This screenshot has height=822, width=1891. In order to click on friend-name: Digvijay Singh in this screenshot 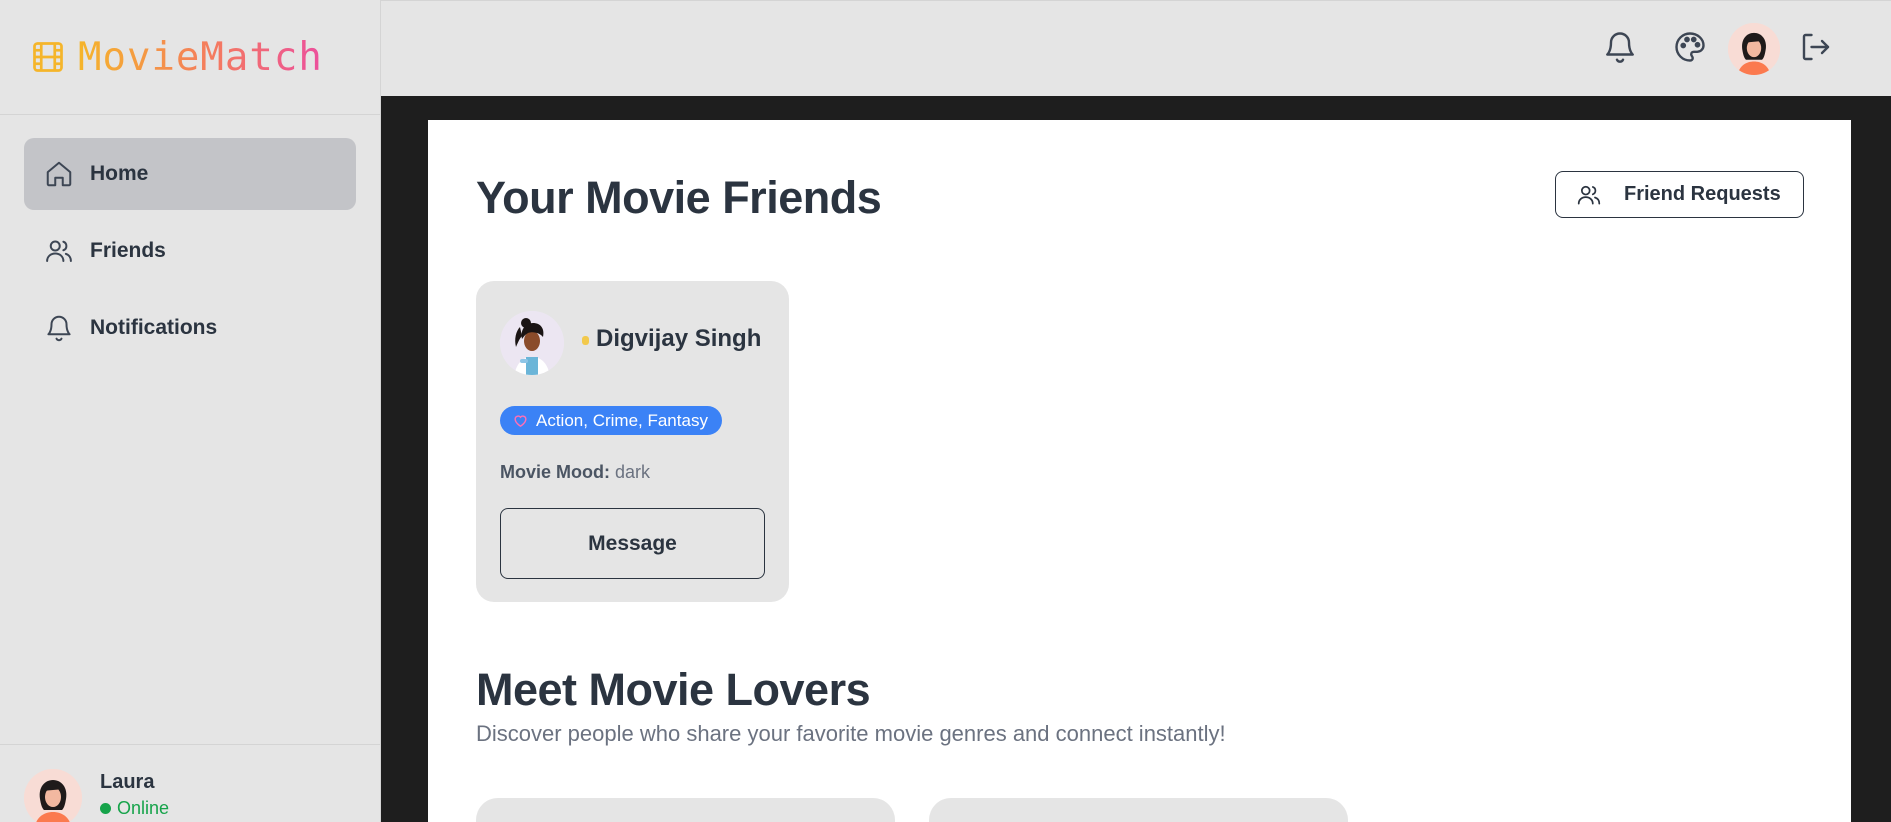, I will do `click(679, 338)`.